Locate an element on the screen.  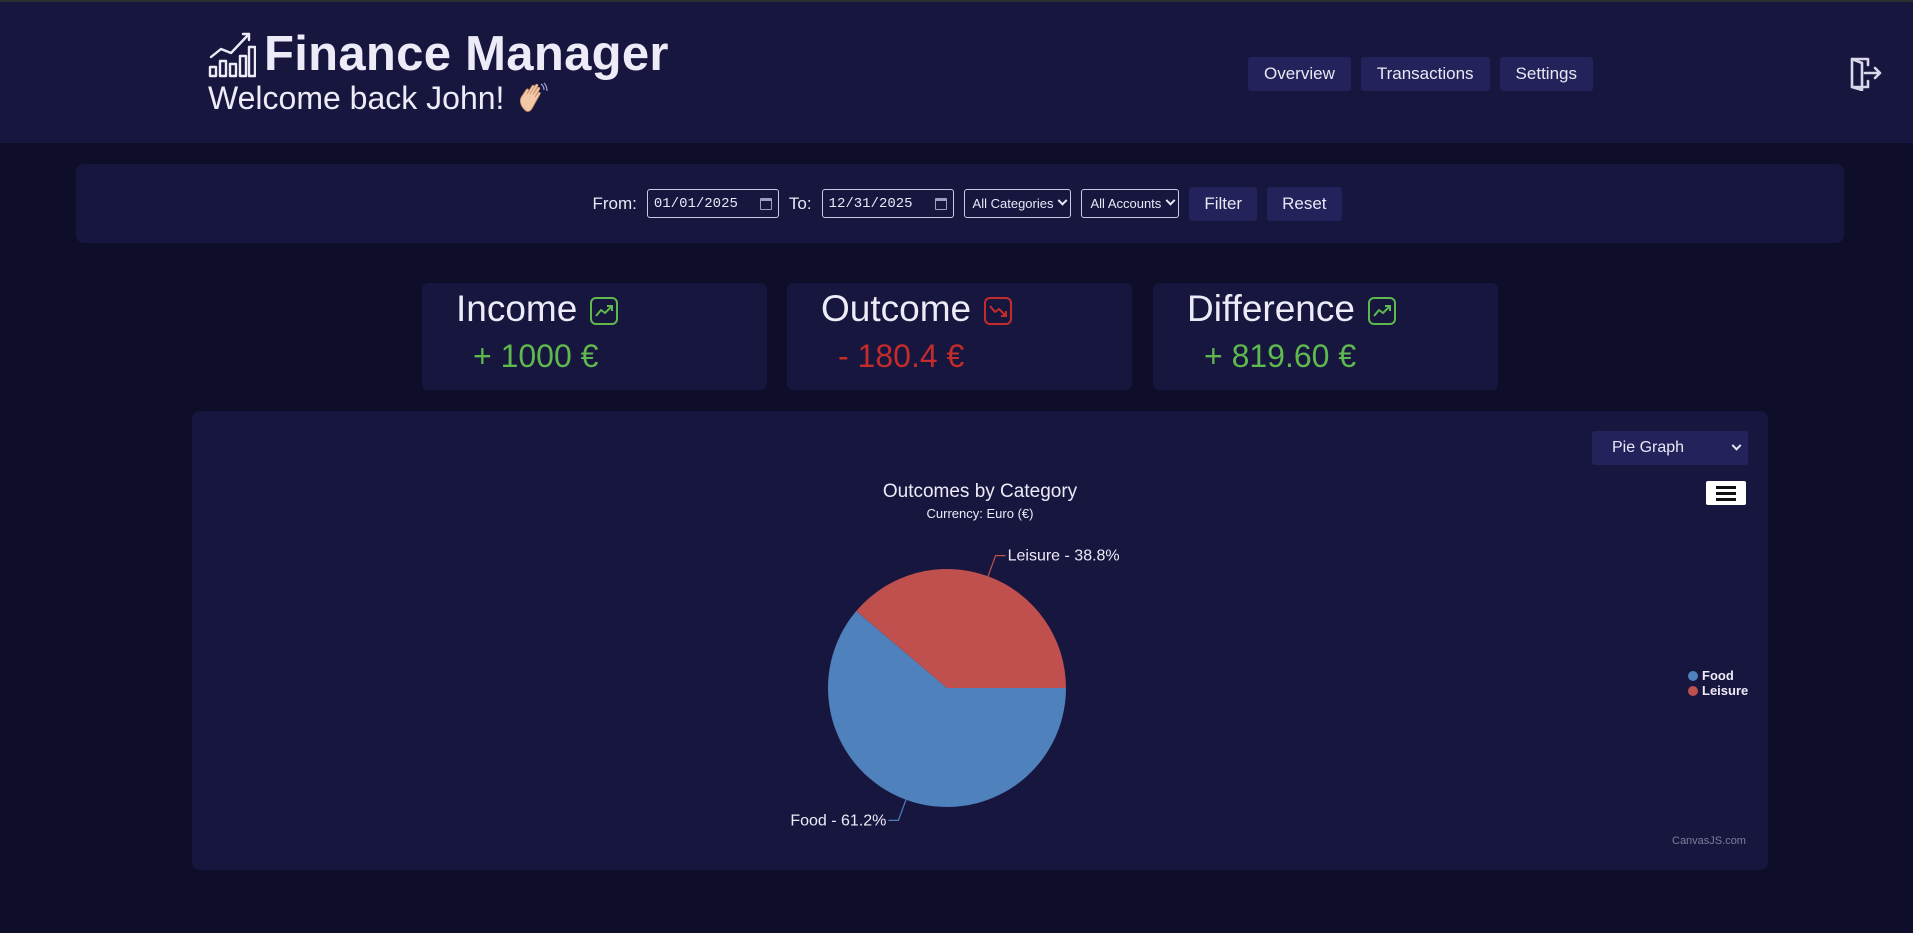
outcome-card: Outcome - 180.4 € is located at coordinates (959, 336).